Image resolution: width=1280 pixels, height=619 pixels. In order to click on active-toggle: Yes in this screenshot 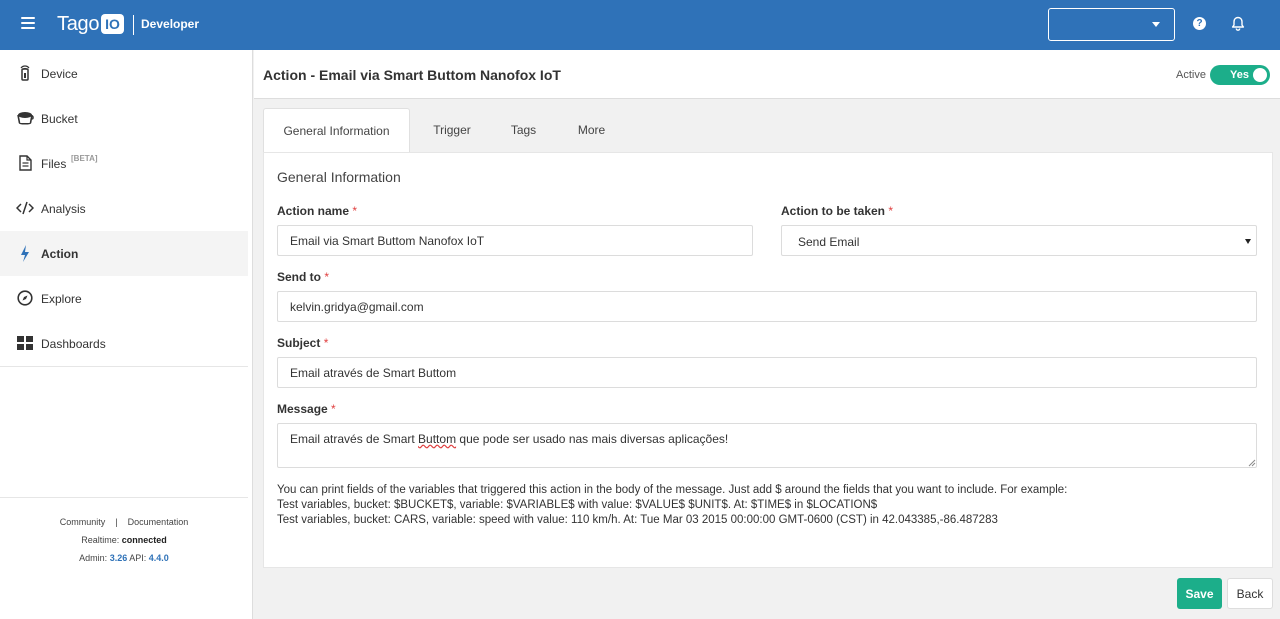, I will do `click(1240, 75)`.